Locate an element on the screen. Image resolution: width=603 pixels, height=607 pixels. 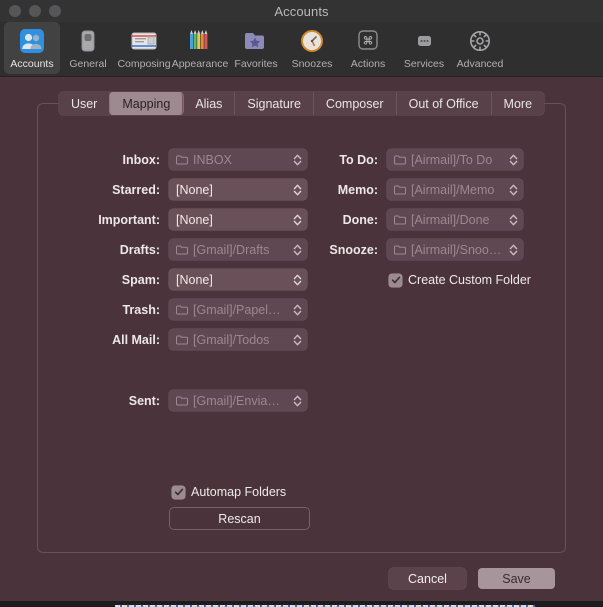
field-drafts: Drafts: [Gmail]/Drafts is located at coordinates (183, 249).